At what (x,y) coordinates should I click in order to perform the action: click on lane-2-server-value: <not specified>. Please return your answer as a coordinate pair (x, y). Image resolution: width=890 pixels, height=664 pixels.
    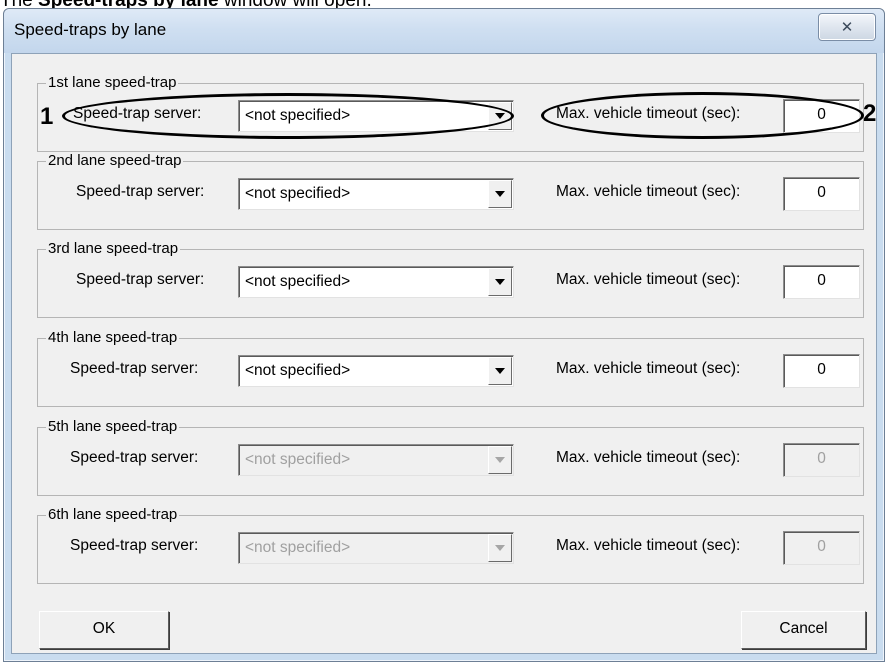
    Looking at the image, I should click on (298, 193).